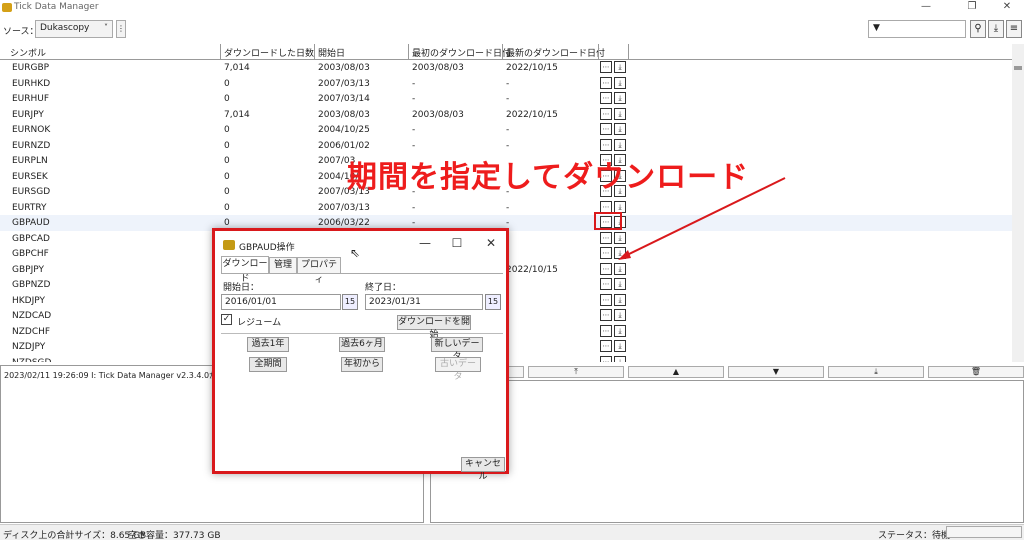 This screenshot has height=540, width=1024. I want to click on minimize-icon: —, so click(926, 7).